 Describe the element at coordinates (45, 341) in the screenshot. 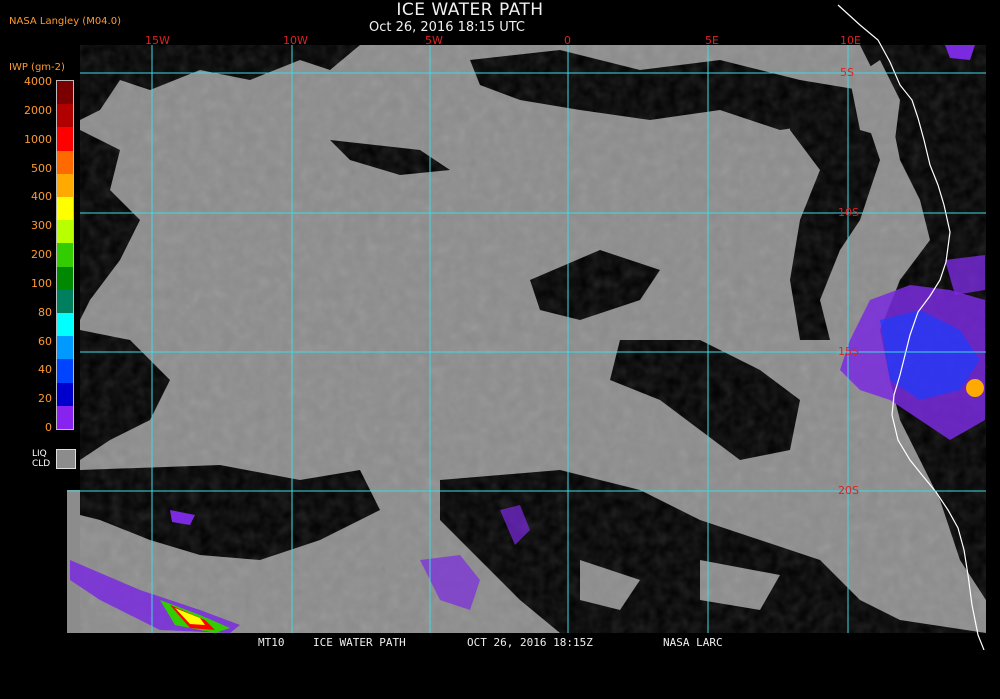

I see `color-scale-tick-label: 60` at that location.